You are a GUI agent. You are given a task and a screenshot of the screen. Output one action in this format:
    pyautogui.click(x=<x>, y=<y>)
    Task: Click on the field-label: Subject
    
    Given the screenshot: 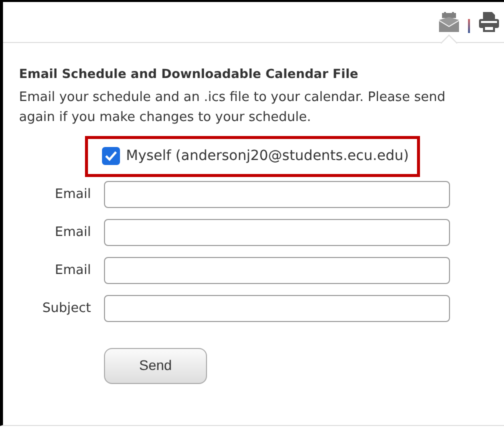 What is the action you would take?
    pyautogui.click(x=66, y=309)
    